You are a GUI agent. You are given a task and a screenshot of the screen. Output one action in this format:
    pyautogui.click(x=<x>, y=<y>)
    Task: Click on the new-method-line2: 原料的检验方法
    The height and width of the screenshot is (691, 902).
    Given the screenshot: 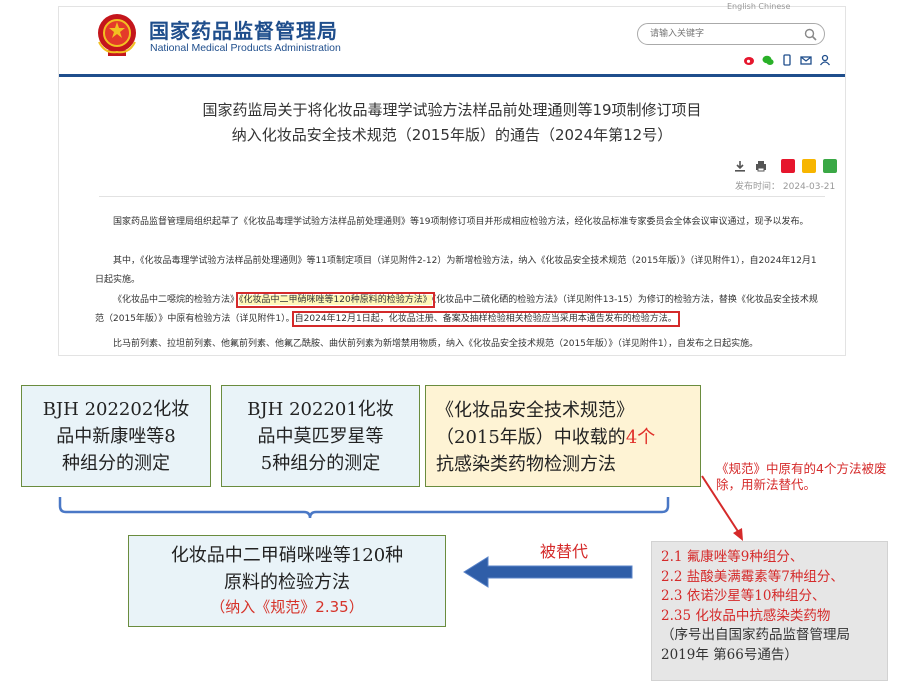 What is the action you would take?
    pyautogui.click(x=287, y=582)
    